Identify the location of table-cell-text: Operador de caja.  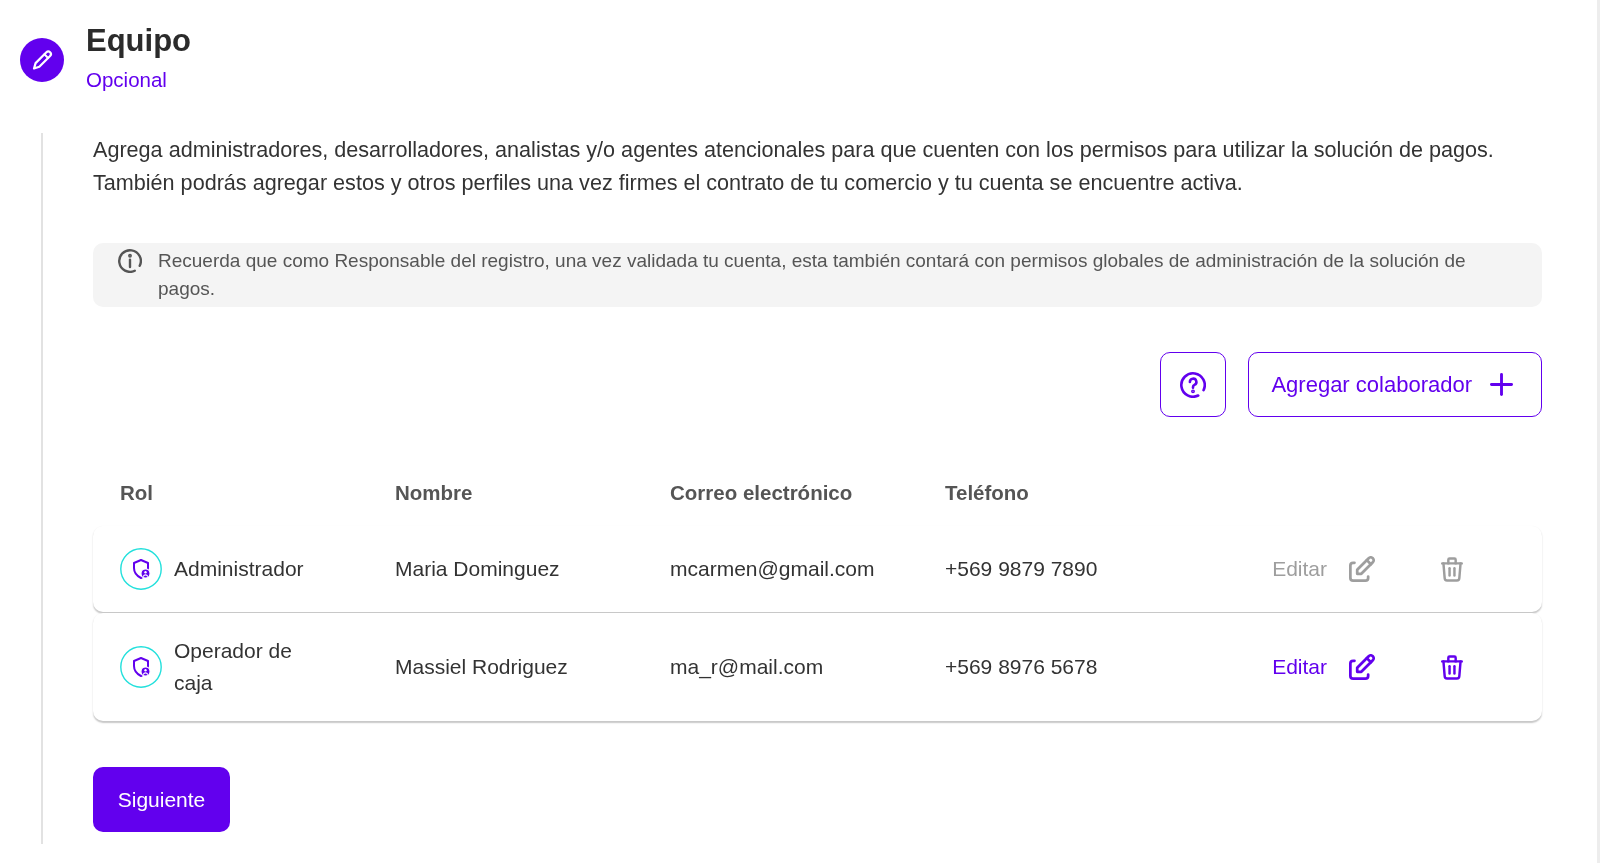
(233, 667).